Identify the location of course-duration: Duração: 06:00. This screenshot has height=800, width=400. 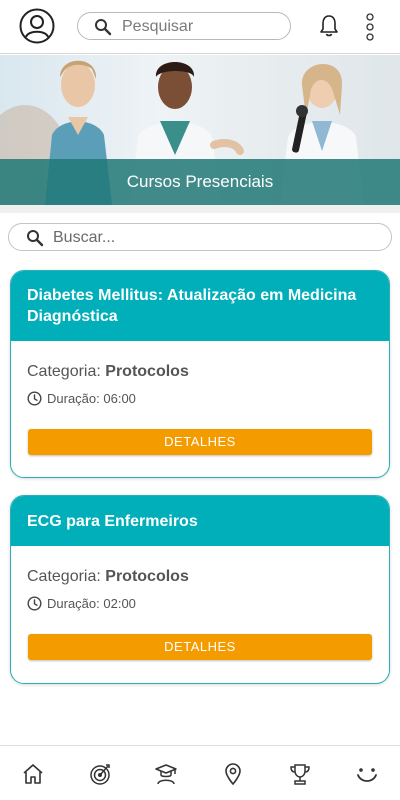
(81, 398).